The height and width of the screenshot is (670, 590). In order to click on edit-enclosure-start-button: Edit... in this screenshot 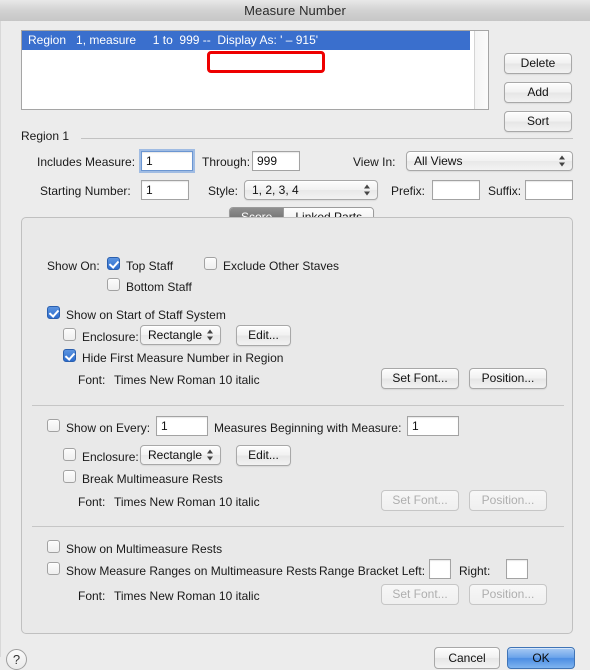, I will do `click(263, 335)`.